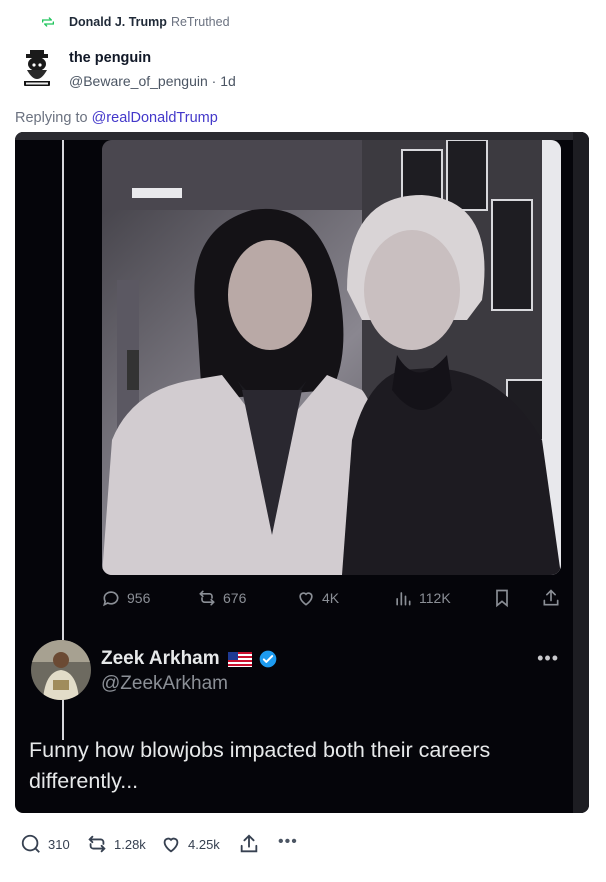  I want to click on embedded-retweet-count: 676, so click(235, 598).